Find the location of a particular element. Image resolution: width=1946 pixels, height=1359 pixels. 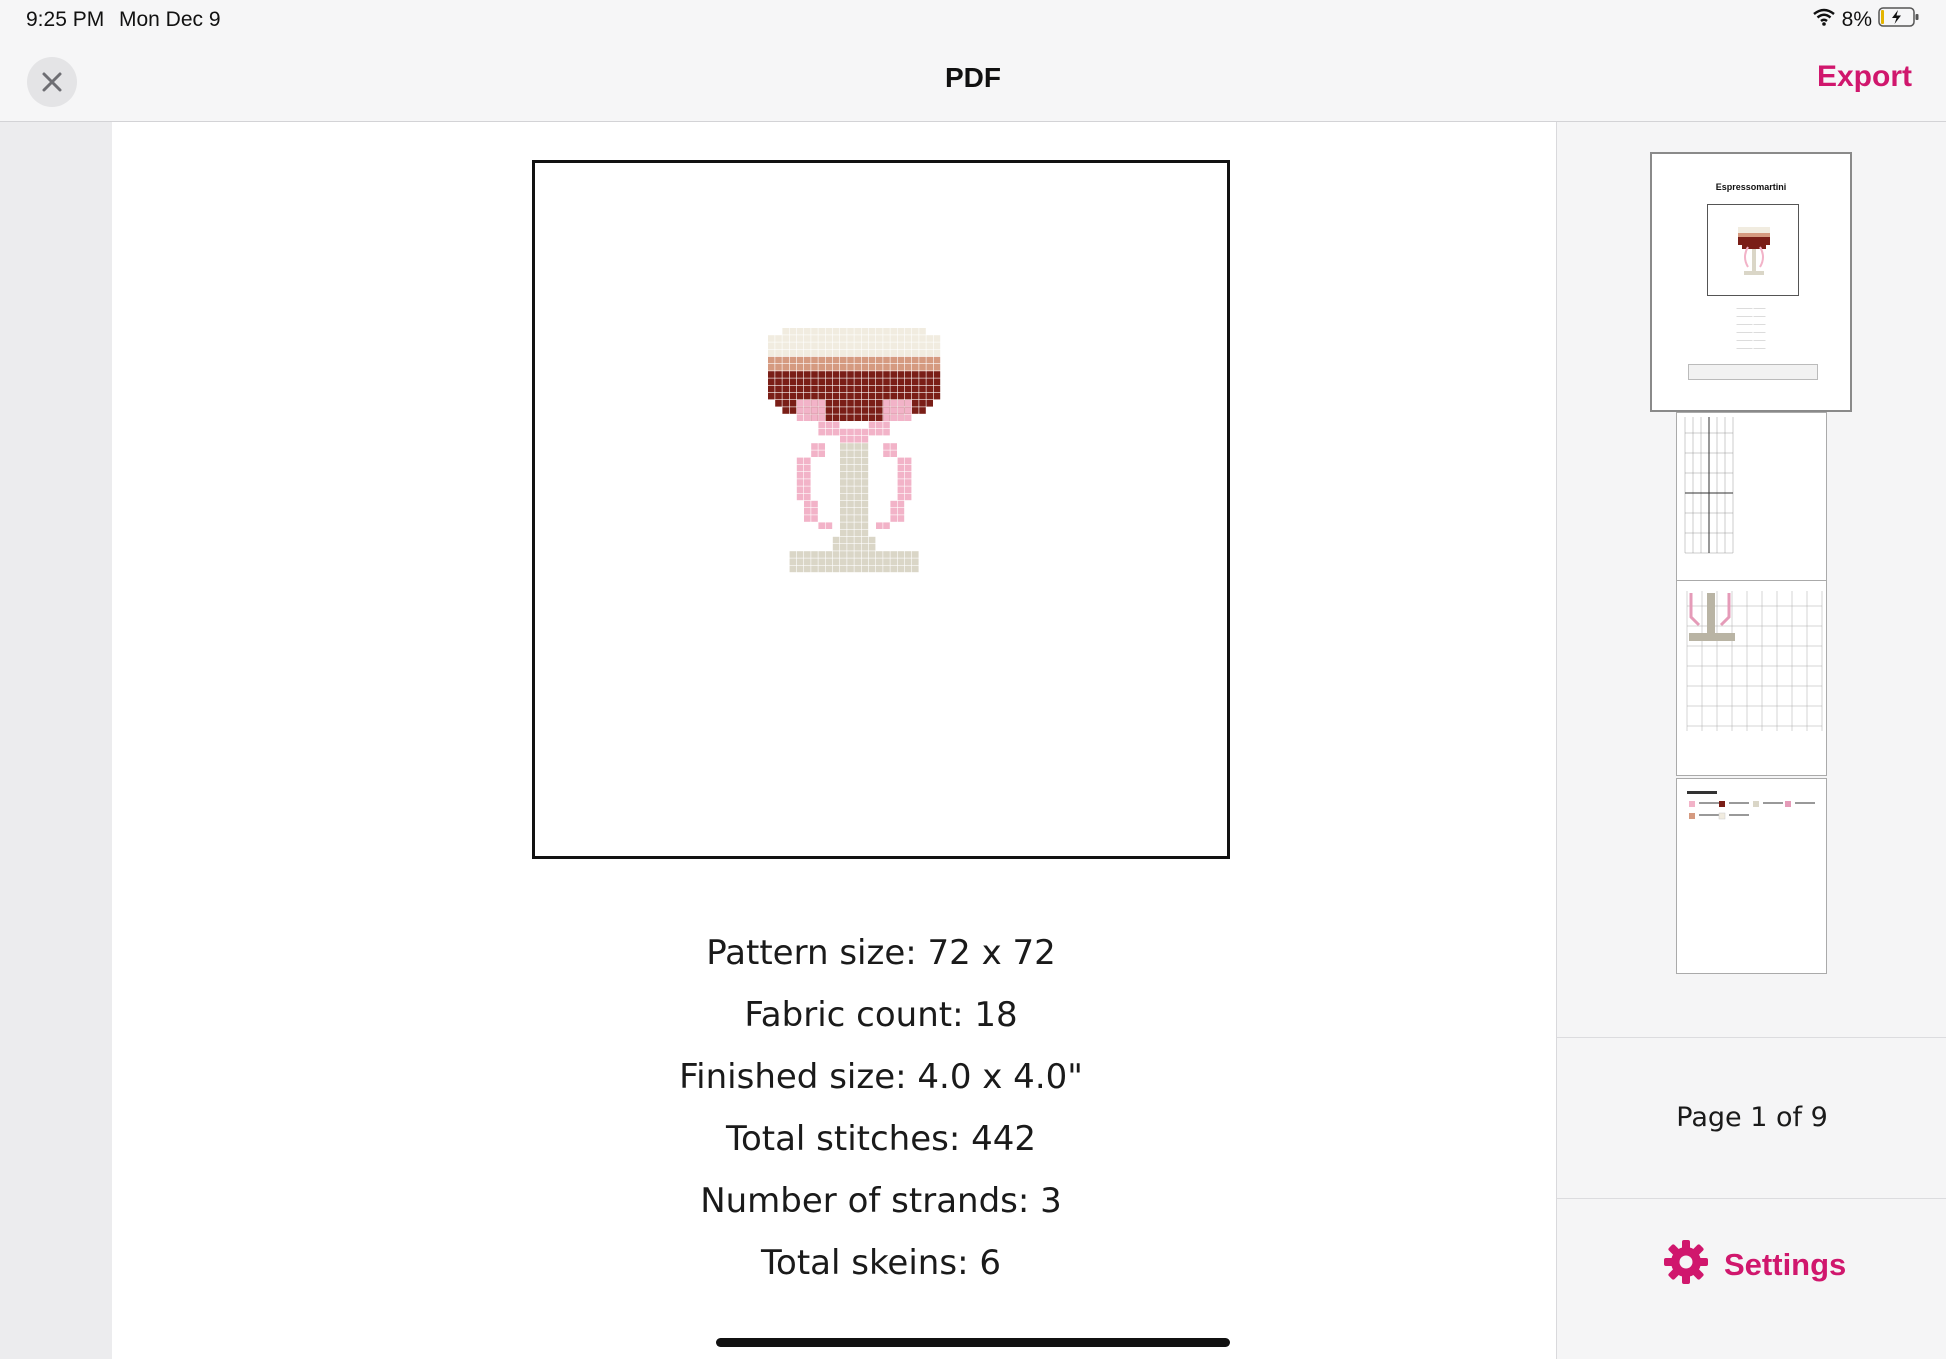

settings-label: Settings is located at coordinates (1785, 1264).